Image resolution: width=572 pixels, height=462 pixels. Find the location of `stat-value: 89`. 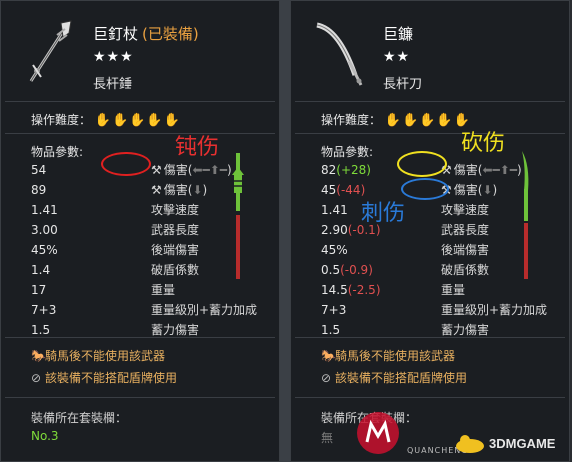

stat-value: 89 is located at coordinates (39, 190).